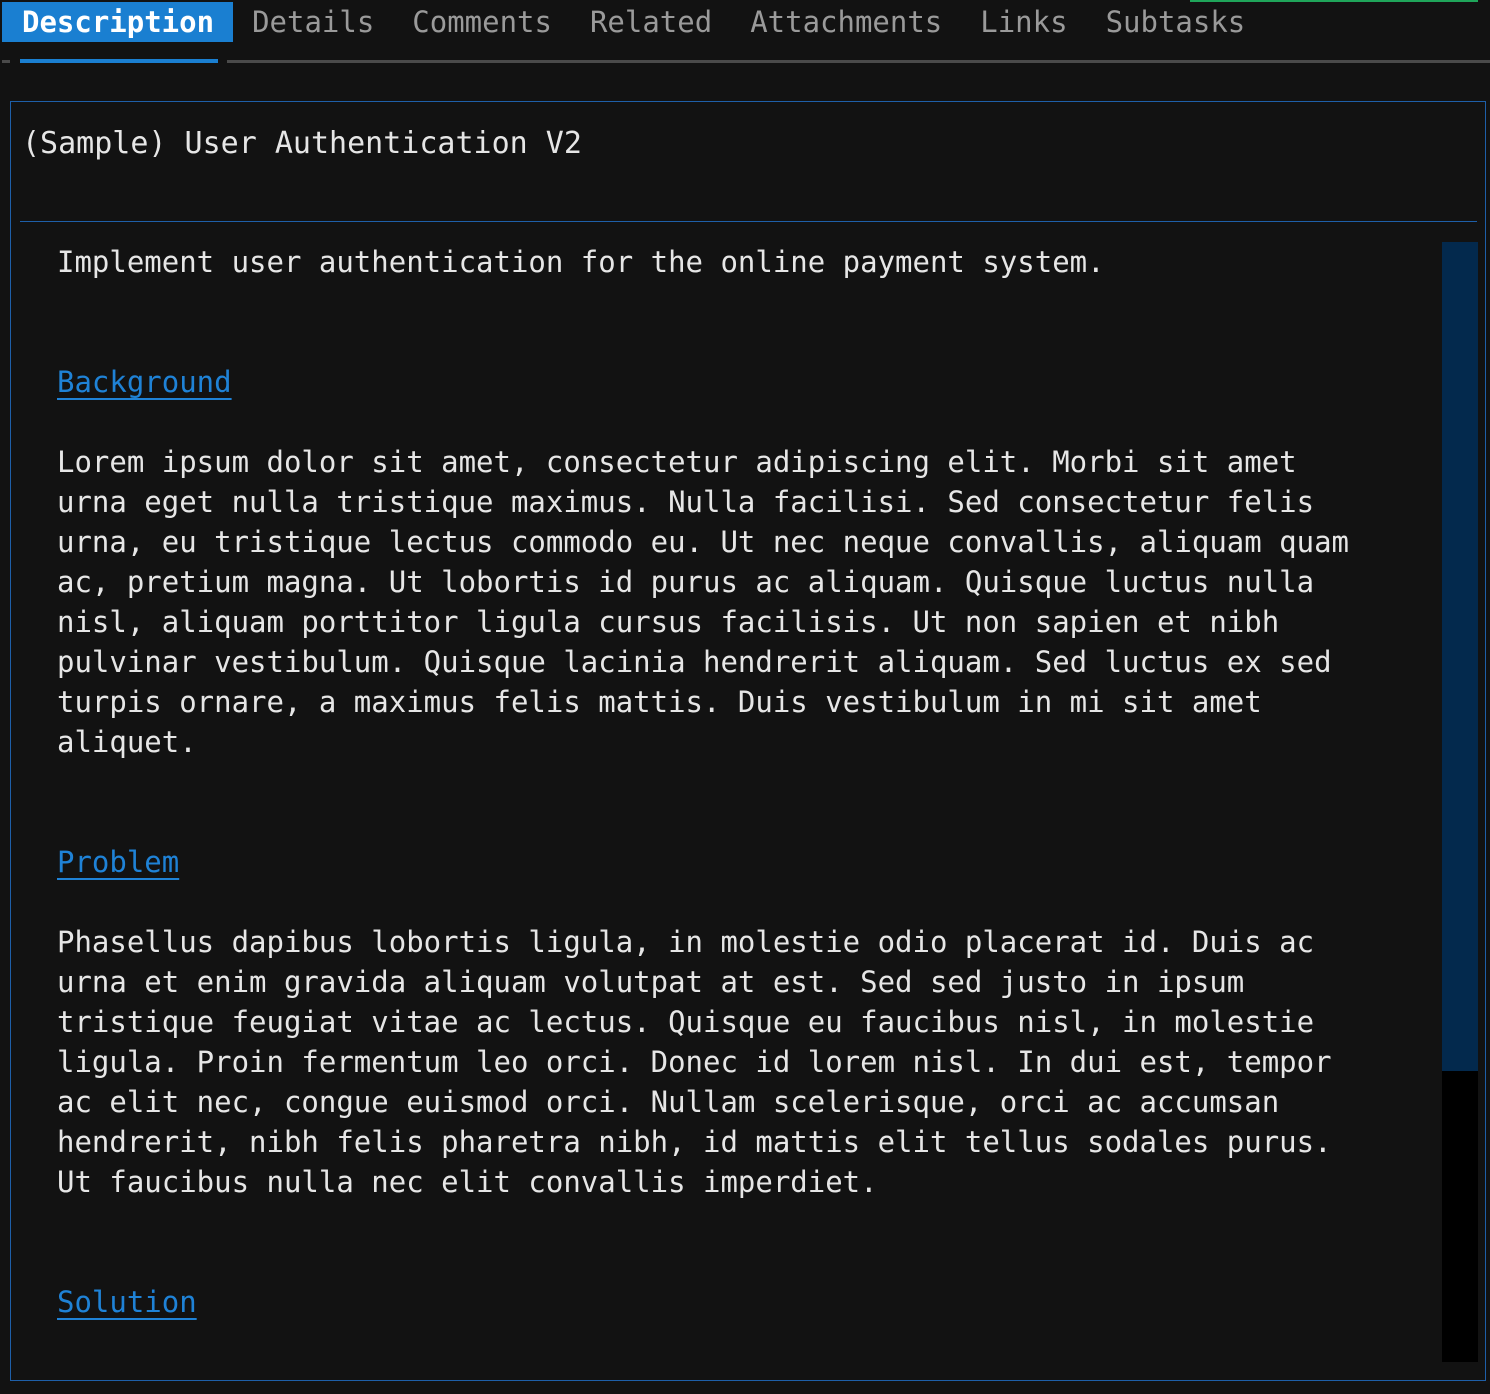 The width and height of the screenshot is (1490, 1394). I want to click on status-indicator-bar, so click(1334, 1).